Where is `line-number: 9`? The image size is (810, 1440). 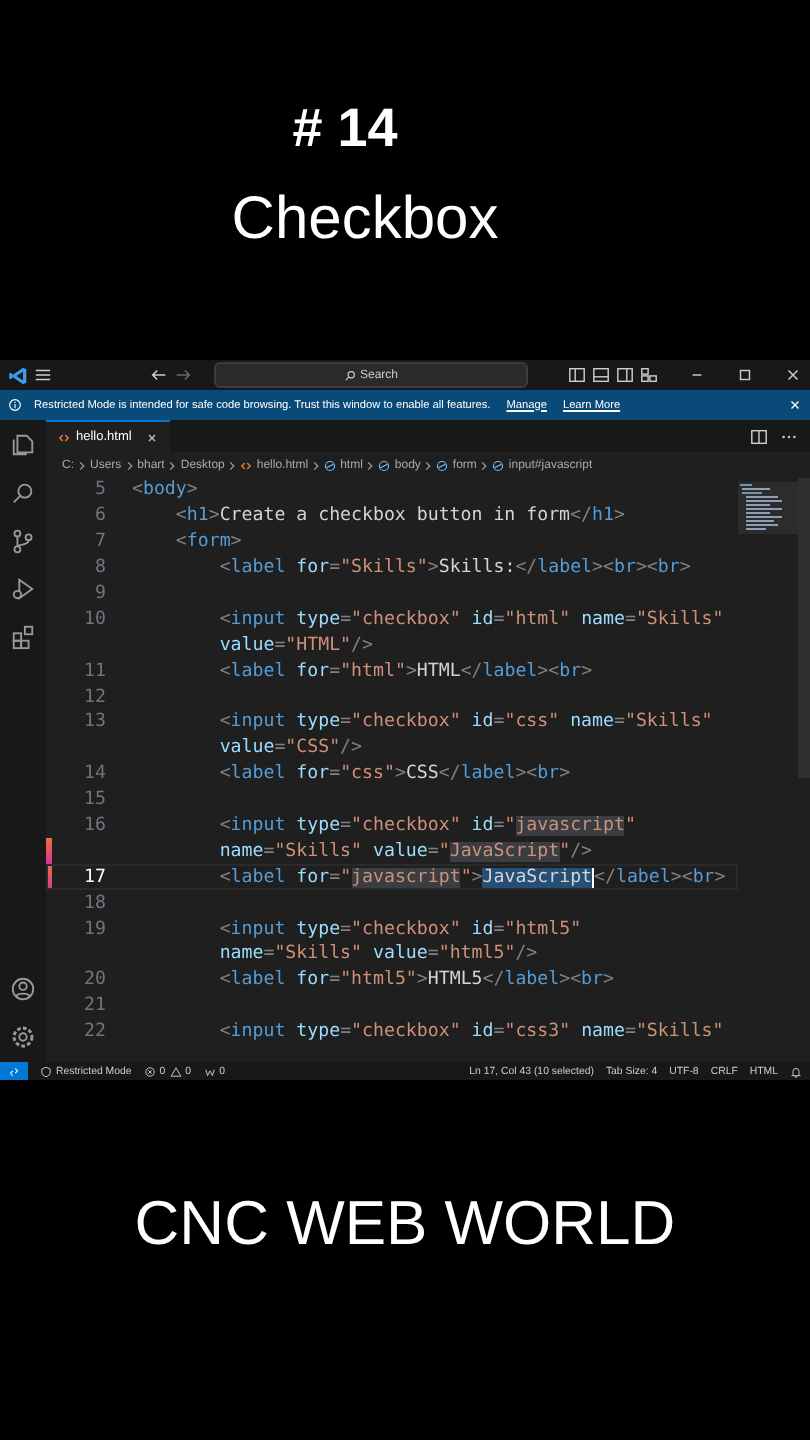
line-number: 9 is located at coordinates (100, 594).